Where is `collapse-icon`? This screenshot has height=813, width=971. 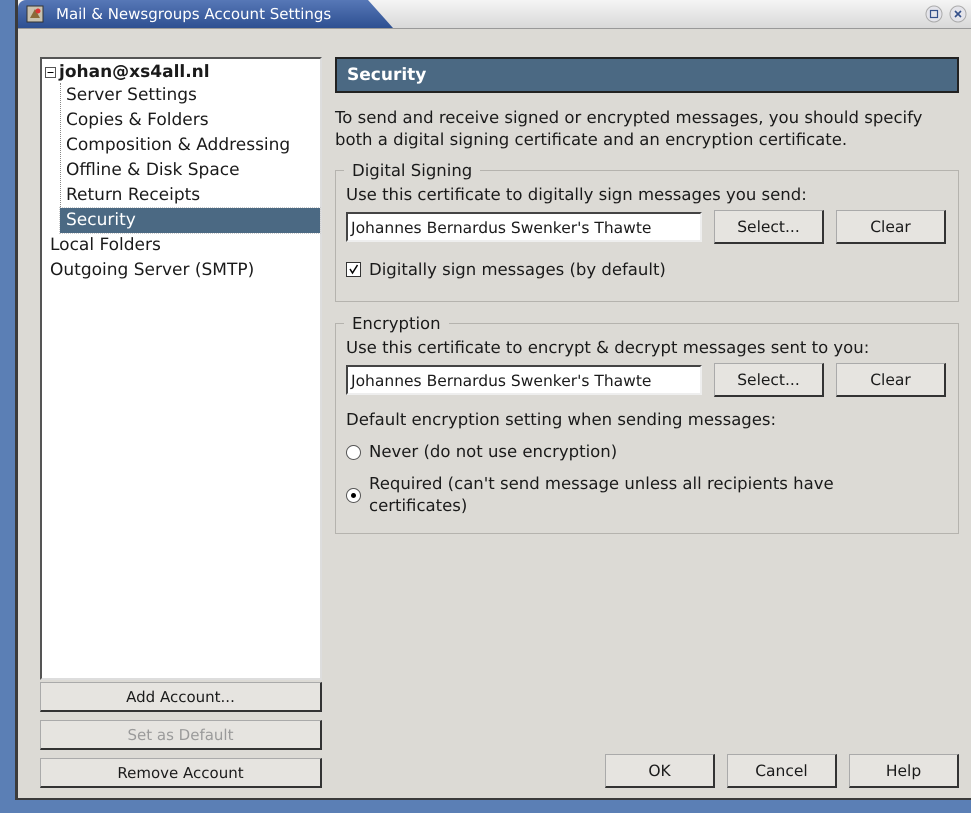
collapse-icon is located at coordinates (50, 72).